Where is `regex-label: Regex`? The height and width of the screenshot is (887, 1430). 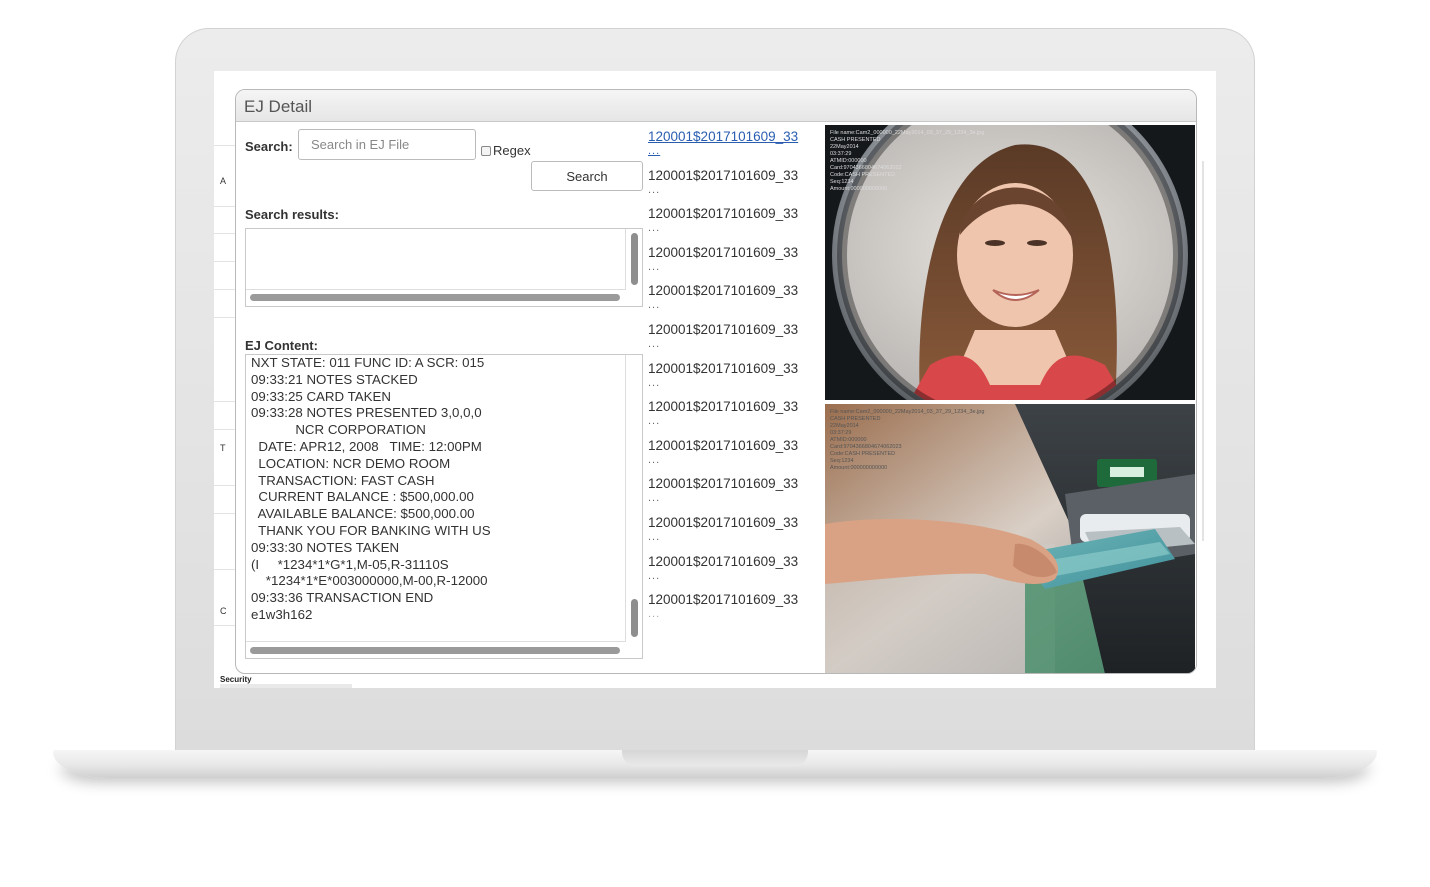
regex-label: Regex is located at coordinates (512, 150).